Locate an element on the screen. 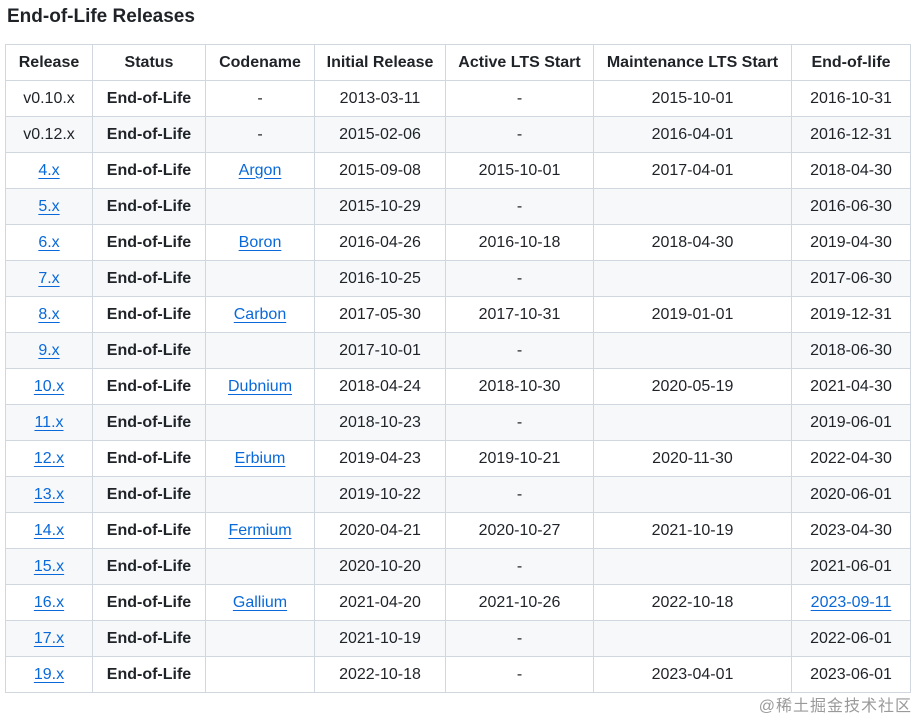 The width and height of the screenshot is (918, 719). cell-end-of-life: 2016-10-31 is located at coordinates (851, 98).